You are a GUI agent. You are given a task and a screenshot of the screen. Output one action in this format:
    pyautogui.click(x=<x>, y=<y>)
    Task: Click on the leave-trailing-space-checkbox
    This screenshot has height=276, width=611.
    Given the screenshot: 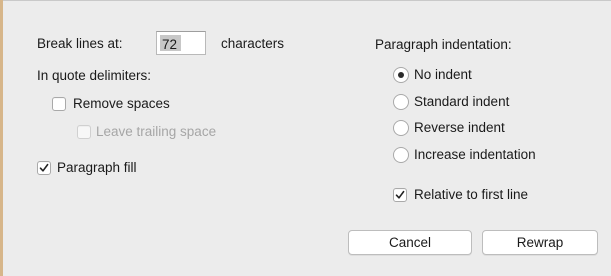 What is the action you would take?
    pyautogui.click(x=84, y=132)
    